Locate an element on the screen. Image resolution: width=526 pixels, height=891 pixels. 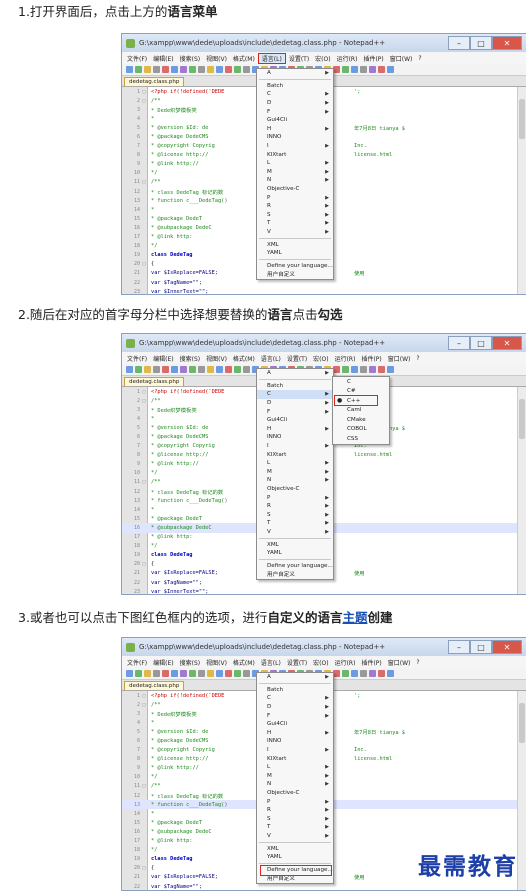
language-item: S ▶ is located at coordinates (295, 215).